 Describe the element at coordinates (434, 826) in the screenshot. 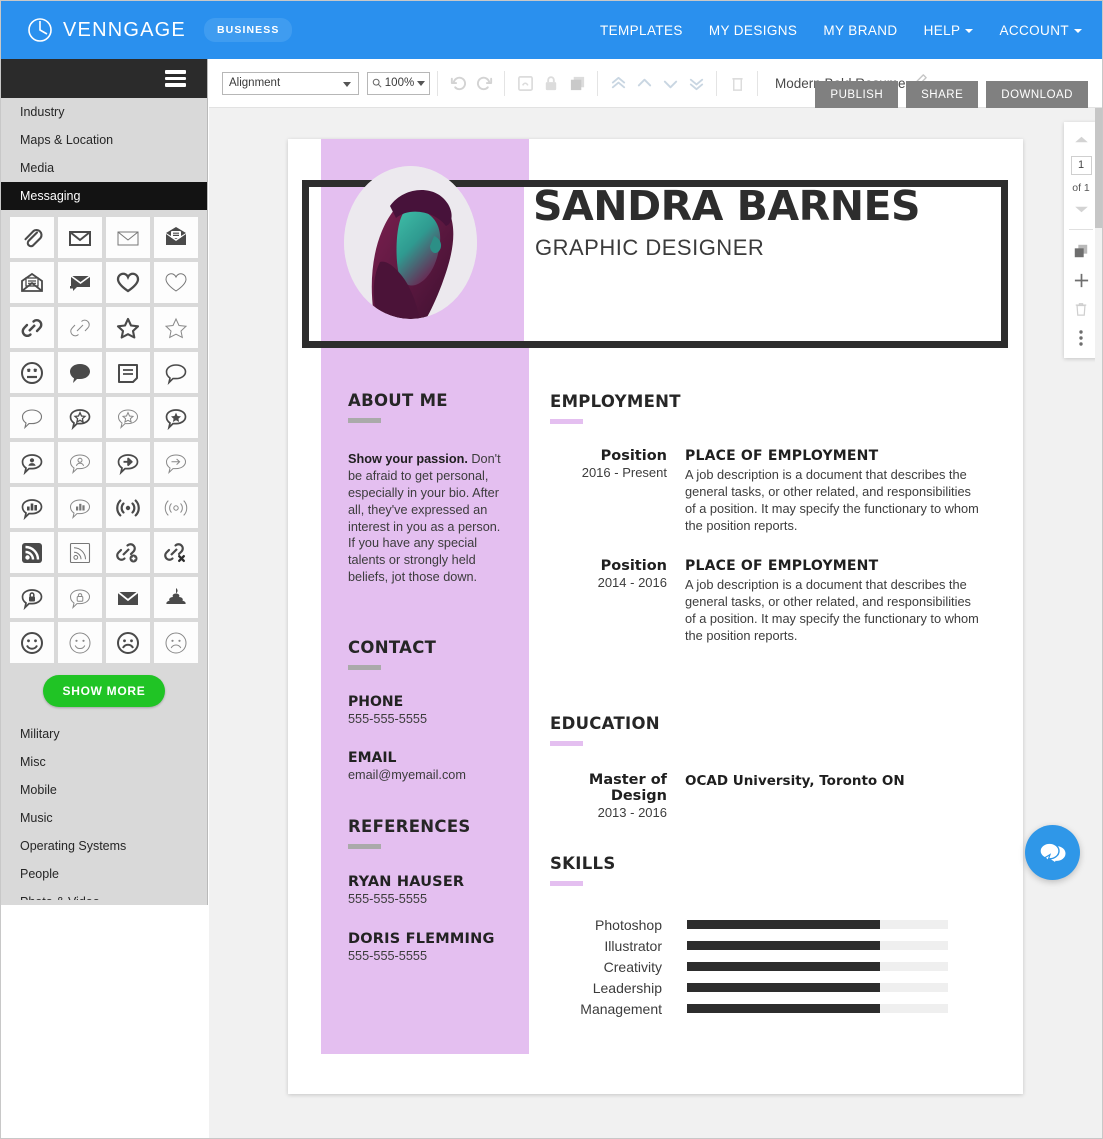

I see `references-heading: REFERENCES` at that location.